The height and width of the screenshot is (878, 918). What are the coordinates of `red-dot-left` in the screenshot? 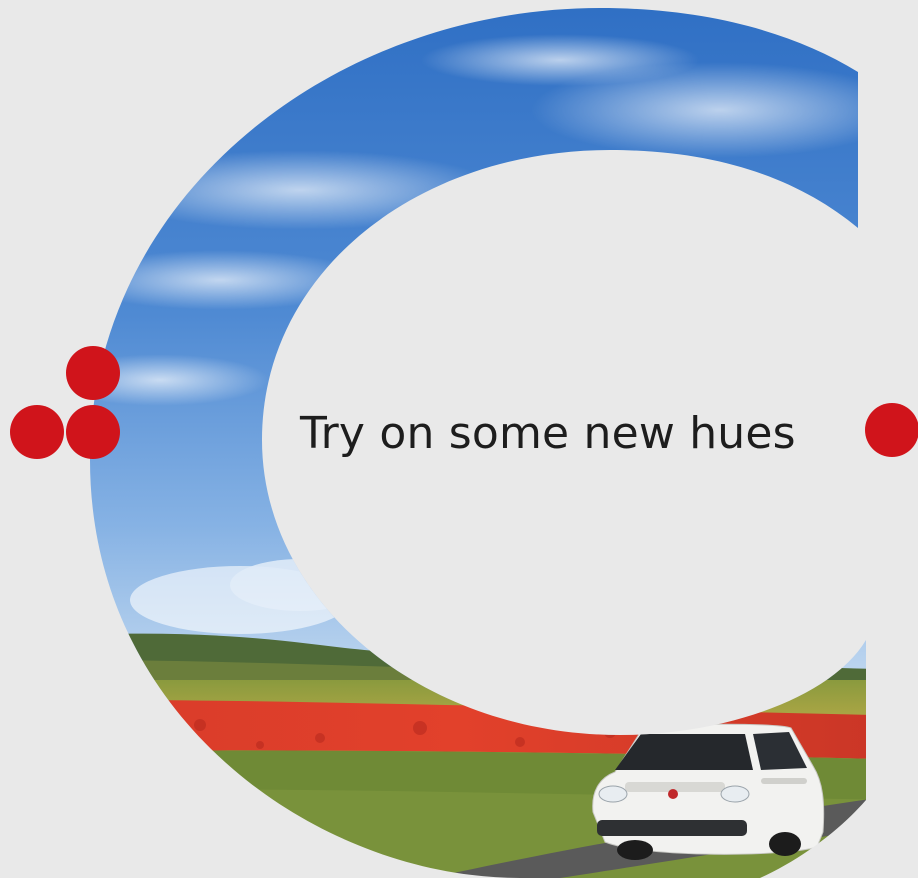 It's located at (37, 432).